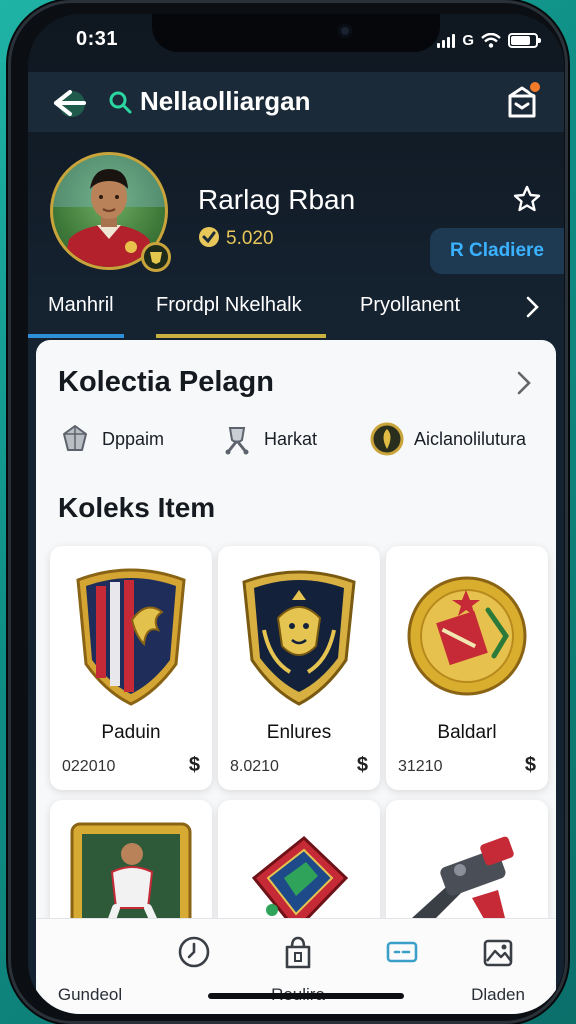 This screenshot has height=1024, width=576. Describe the element at coordinates (97, 39) in the screenshot. I see `status-time: 0:31` at that location.